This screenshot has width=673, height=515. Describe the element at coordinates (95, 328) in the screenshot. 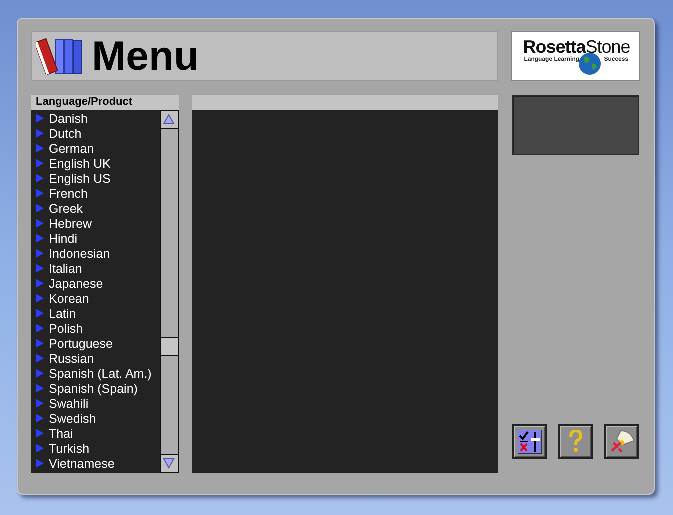

I see `language-item: Polish` at that location.